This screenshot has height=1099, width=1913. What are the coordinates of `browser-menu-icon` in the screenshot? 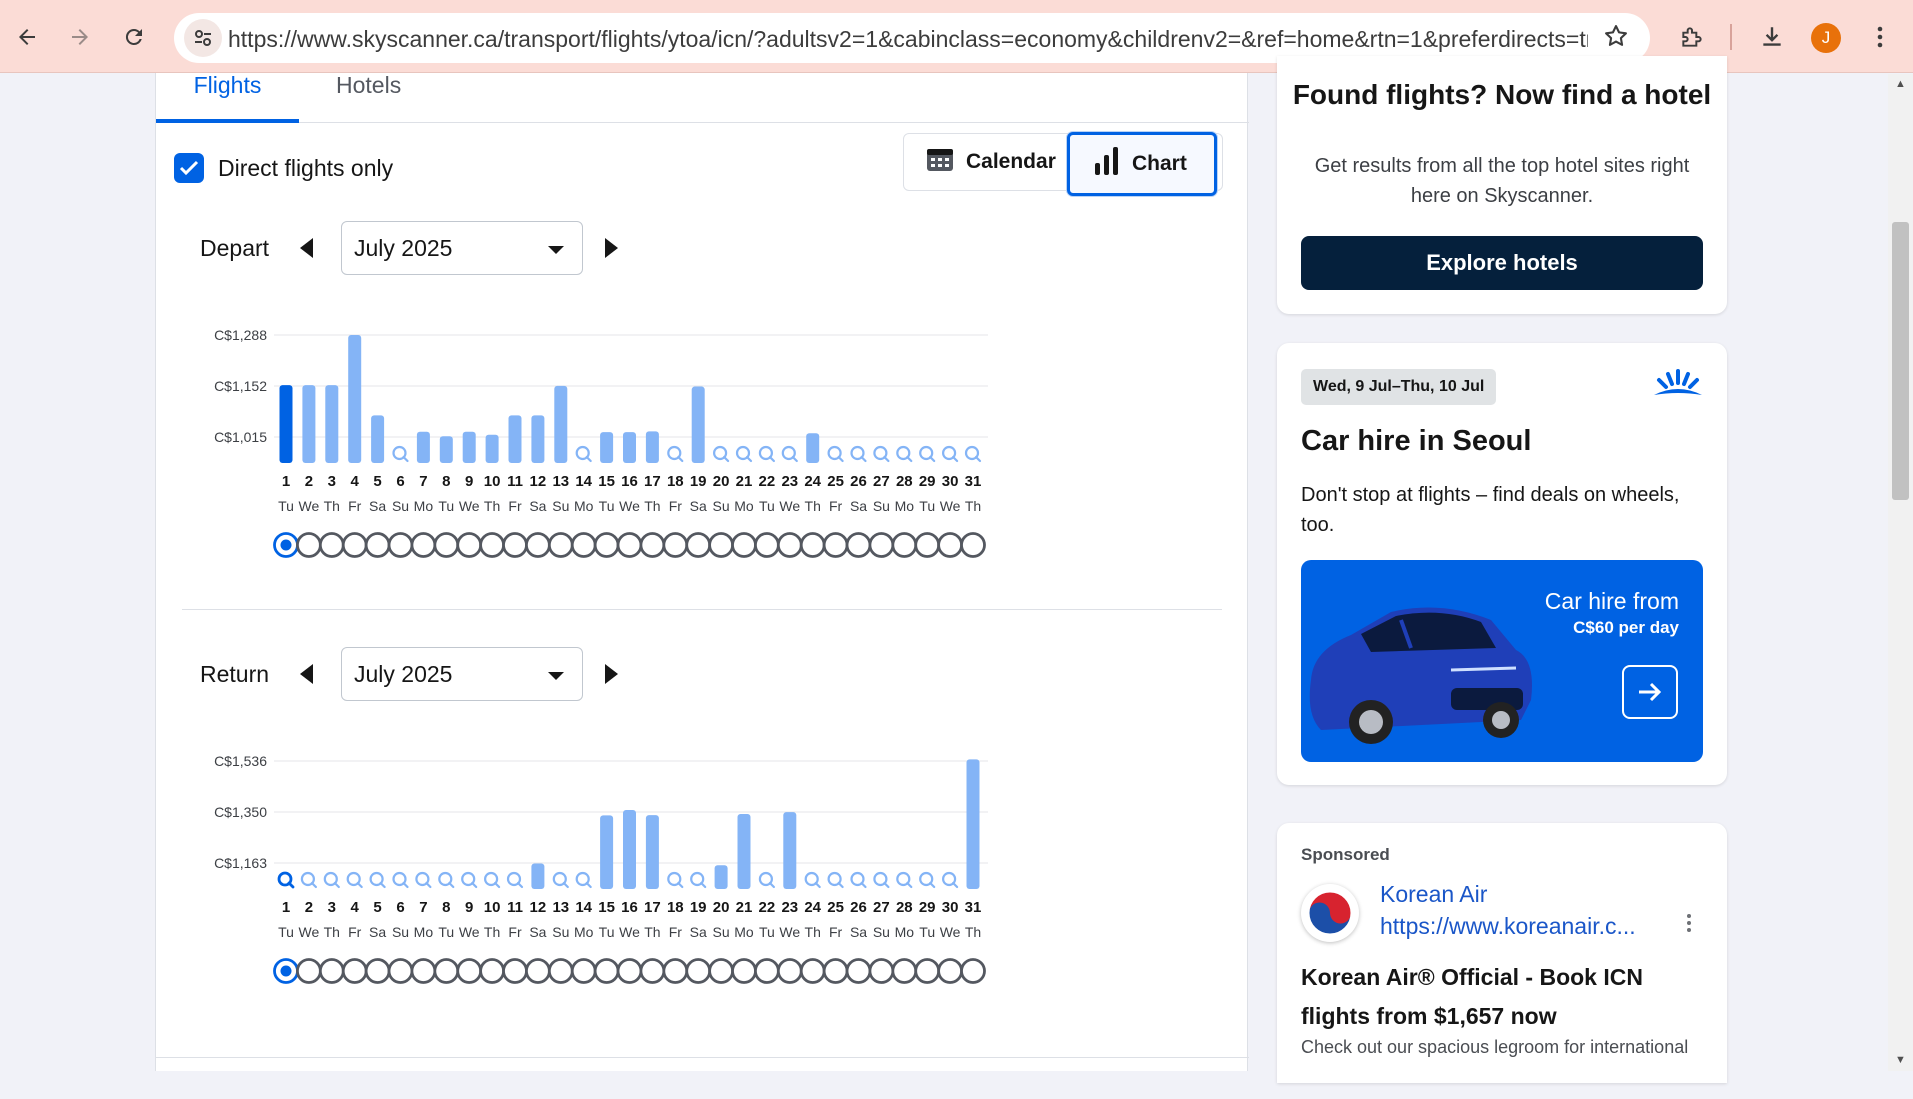 It's located at (1880, 37).